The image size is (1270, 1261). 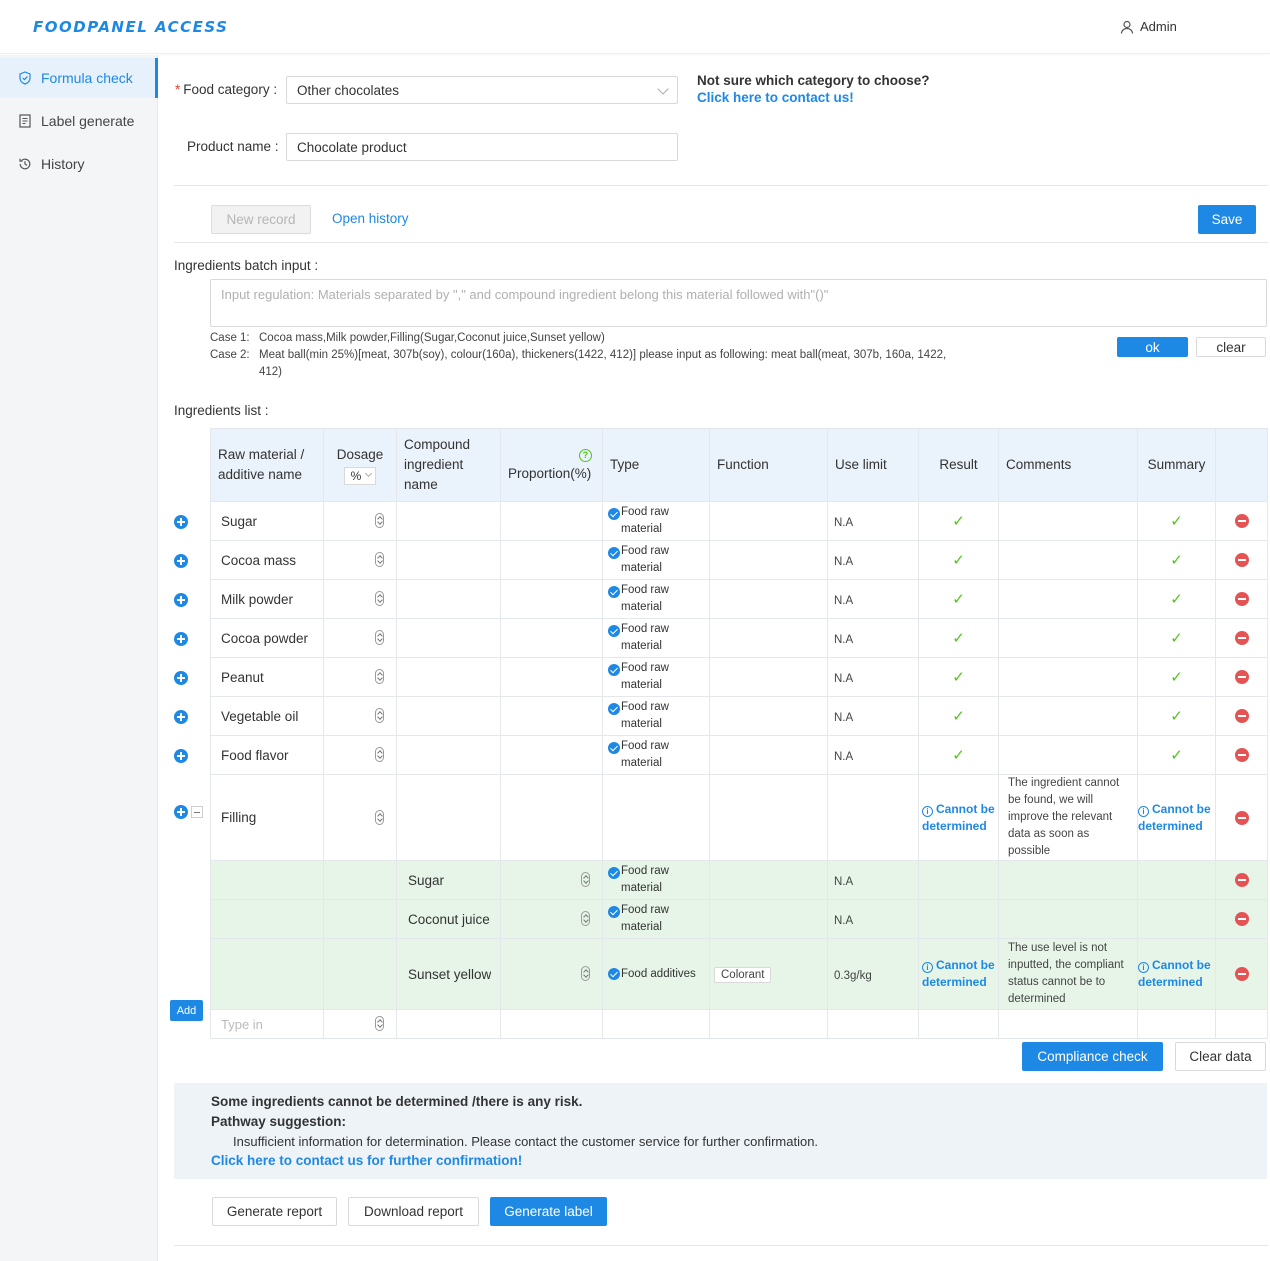 I want to click on generate-label-button: Generate label, so click(x=548, y=1211).